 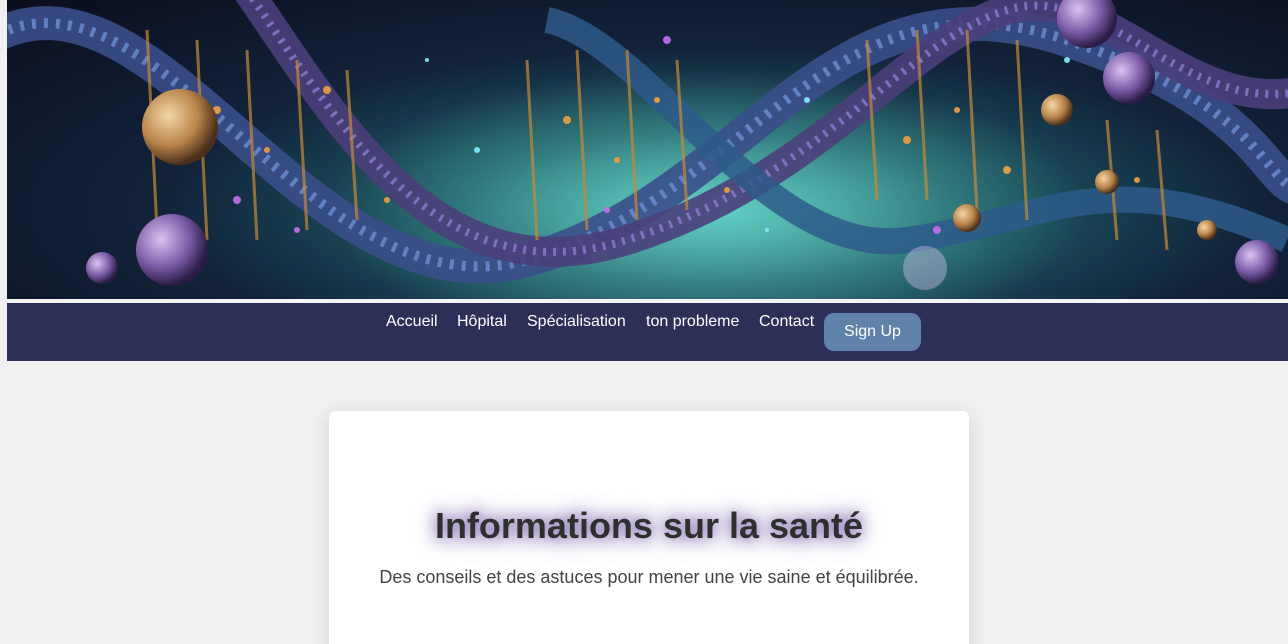 I want to click on nav-link-specialisation: Spécialisation, so click(x=576, y=322).